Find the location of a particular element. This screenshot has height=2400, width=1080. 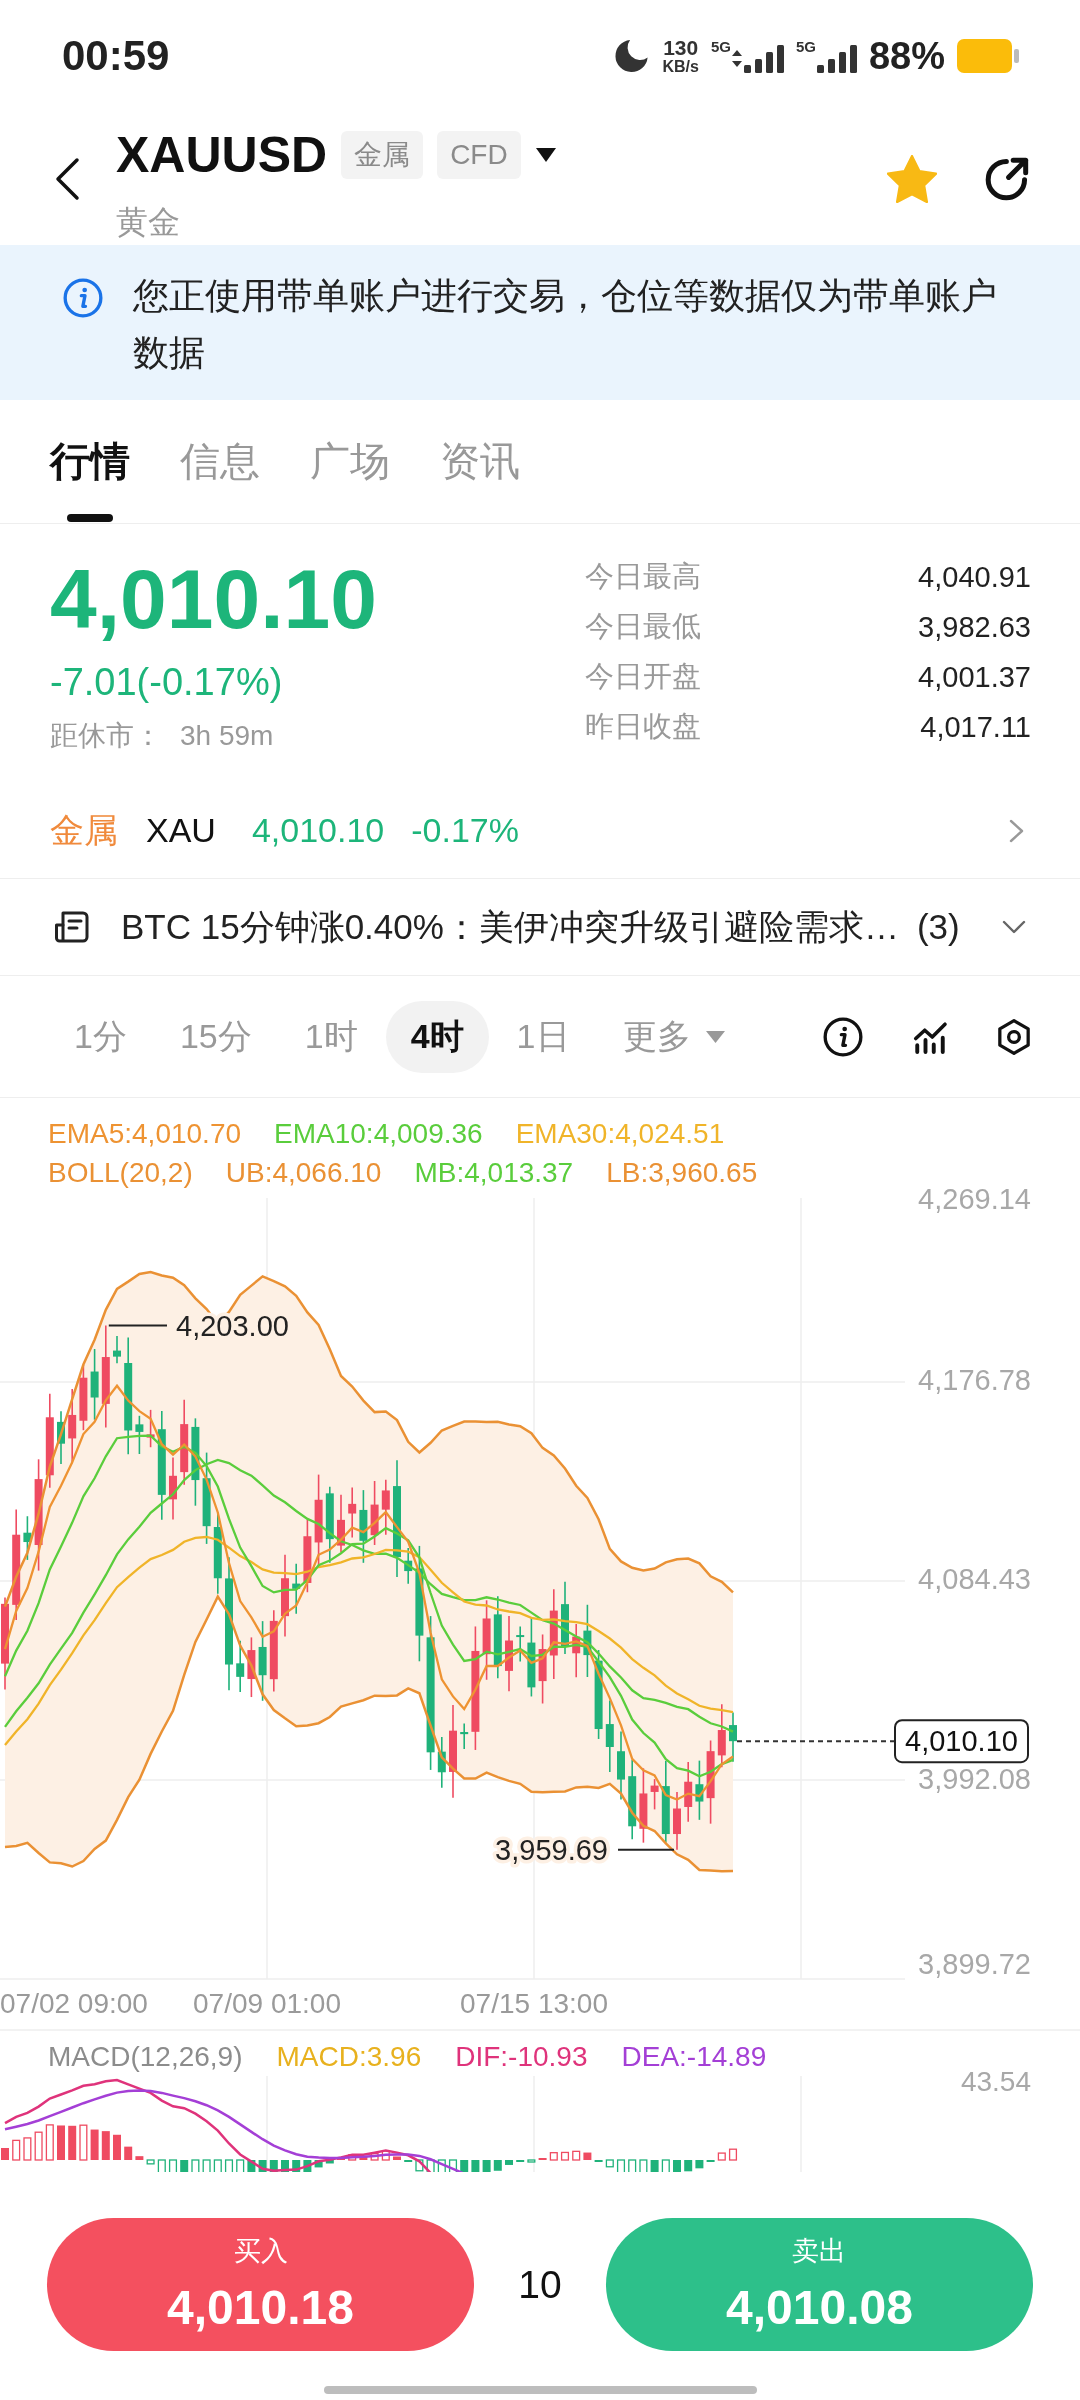

stat-value: 4,040.91 is located at coordinates (974, 577).